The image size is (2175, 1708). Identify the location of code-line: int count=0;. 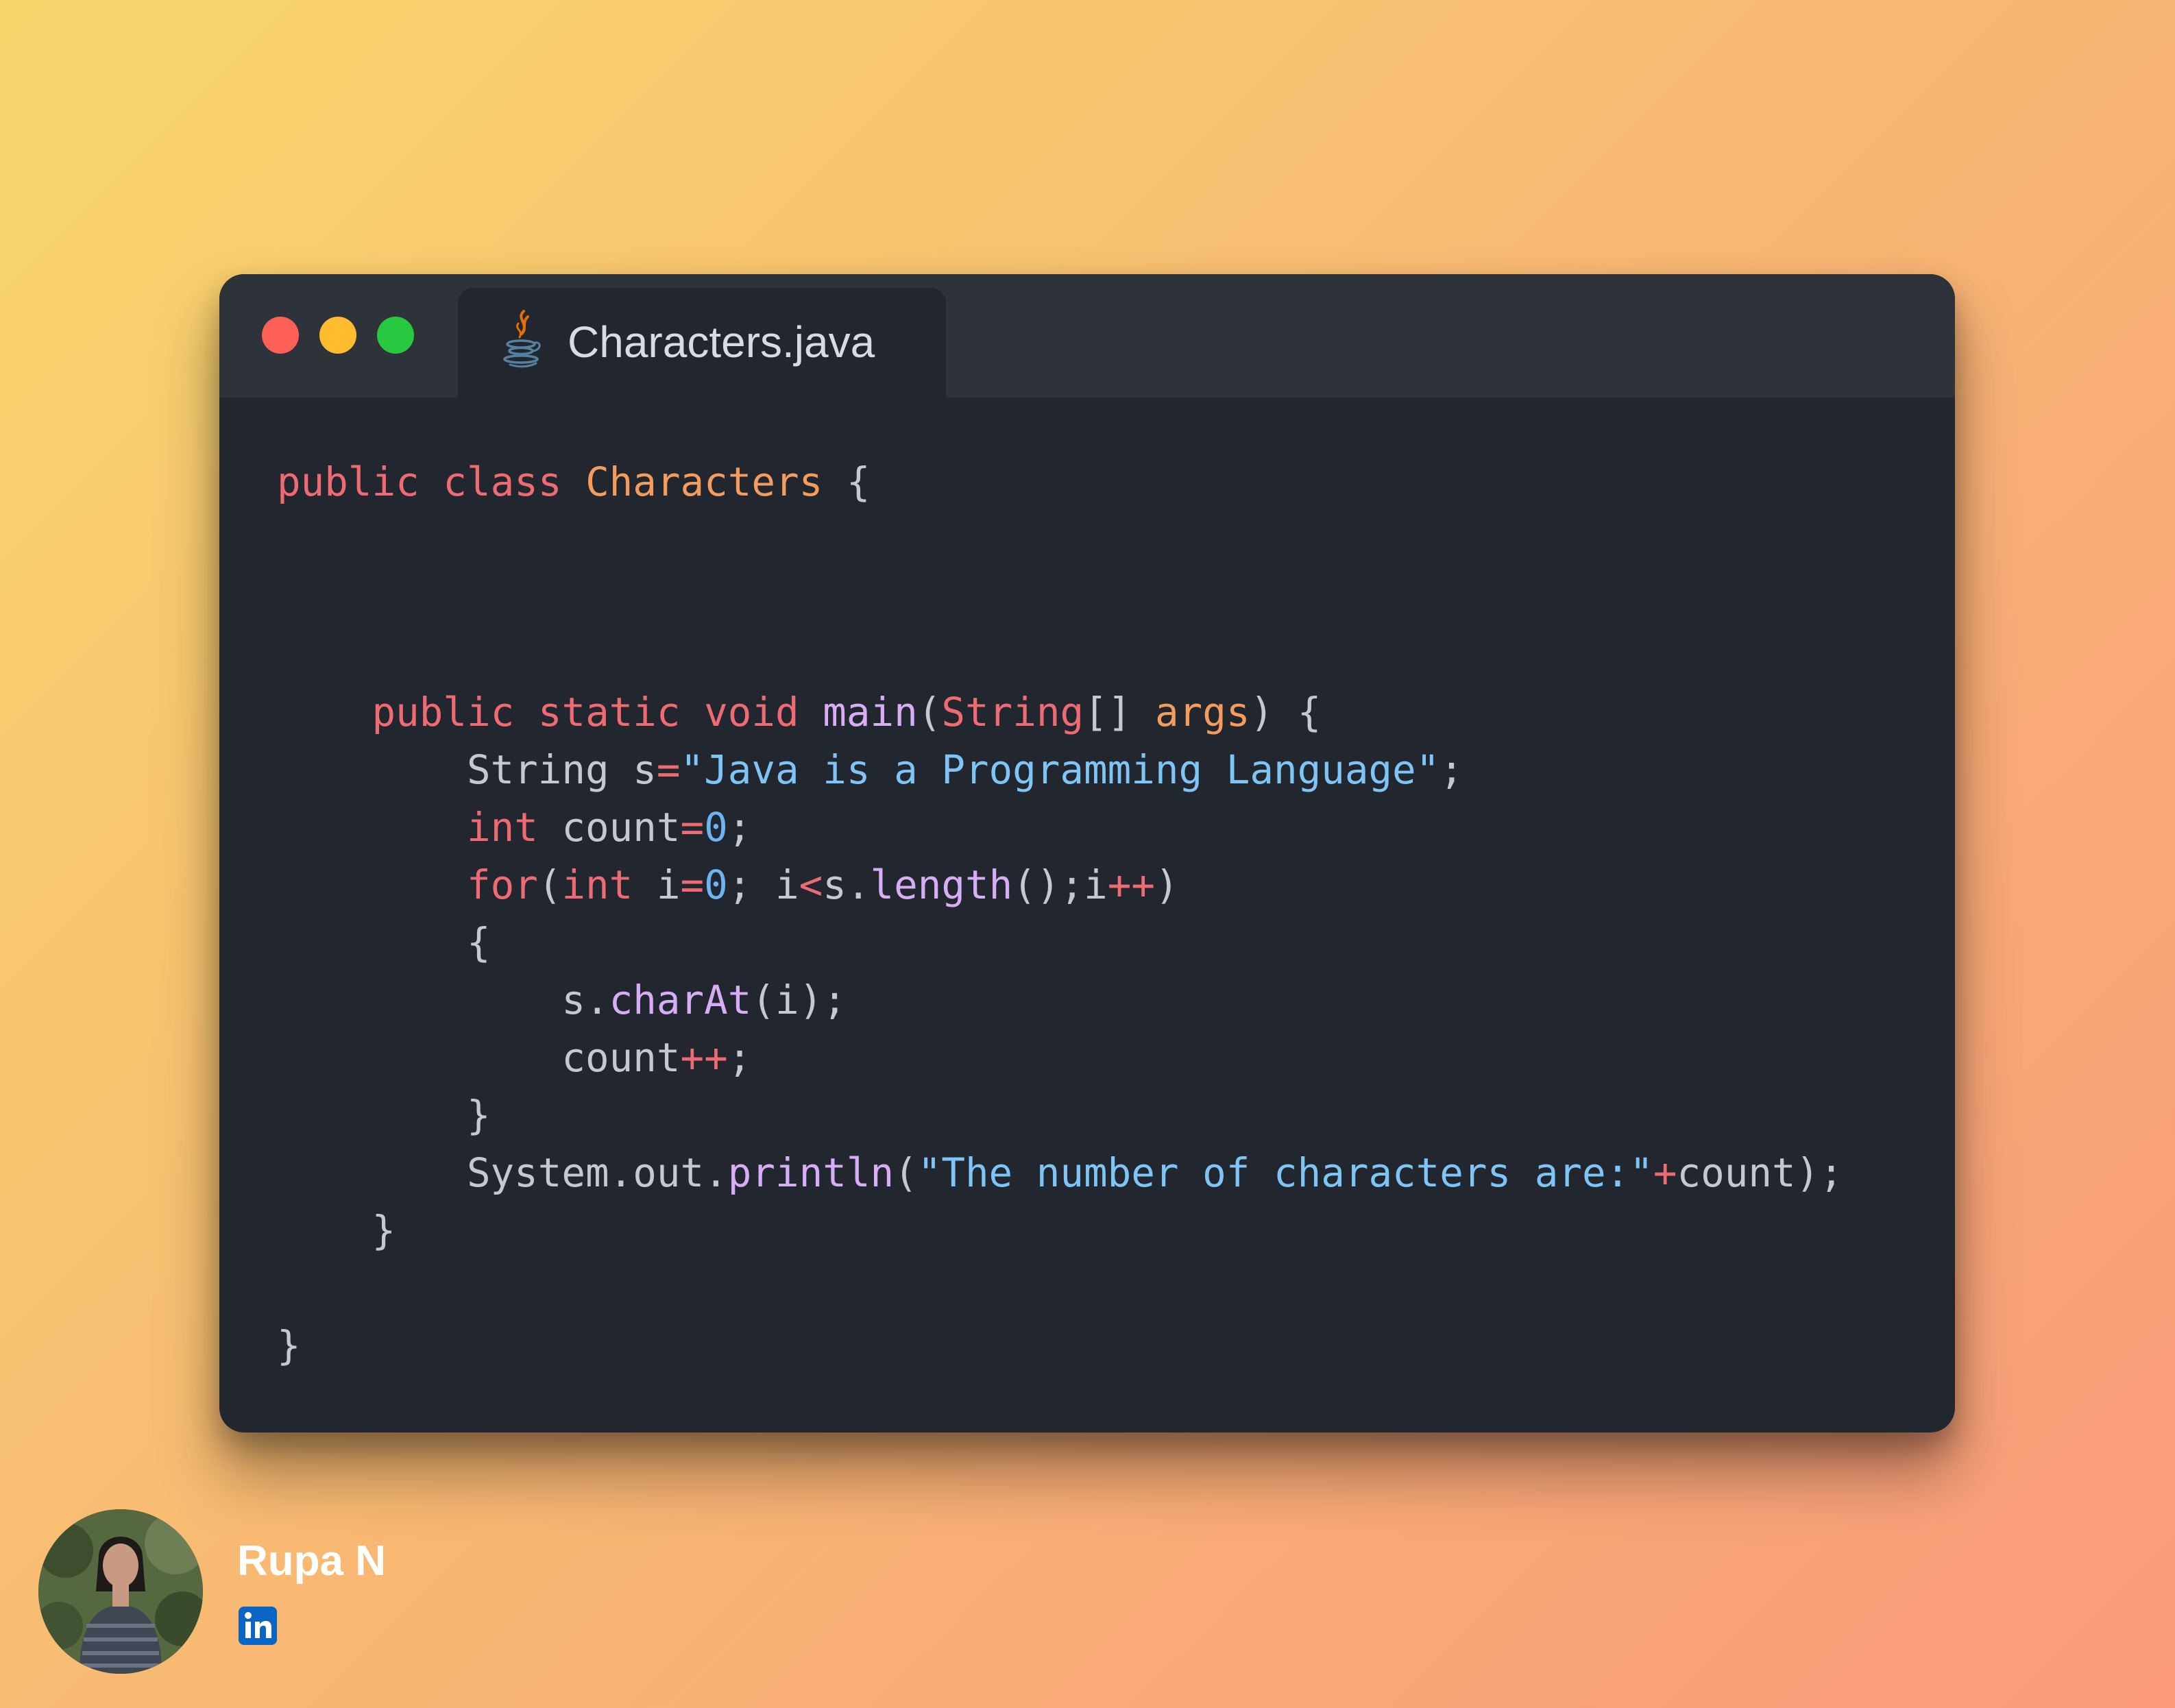
(1060, 828).